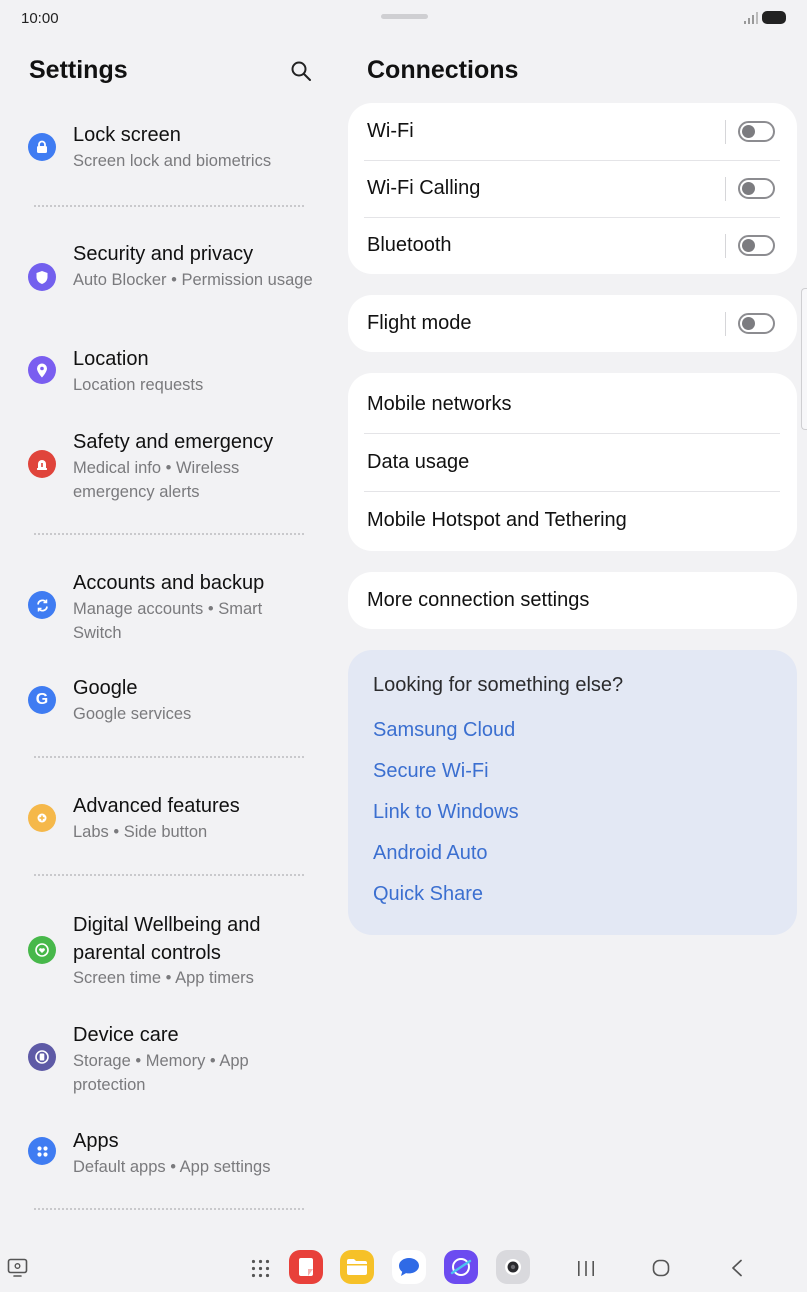  I want to click on wifi-toggle, so click(756, 131).